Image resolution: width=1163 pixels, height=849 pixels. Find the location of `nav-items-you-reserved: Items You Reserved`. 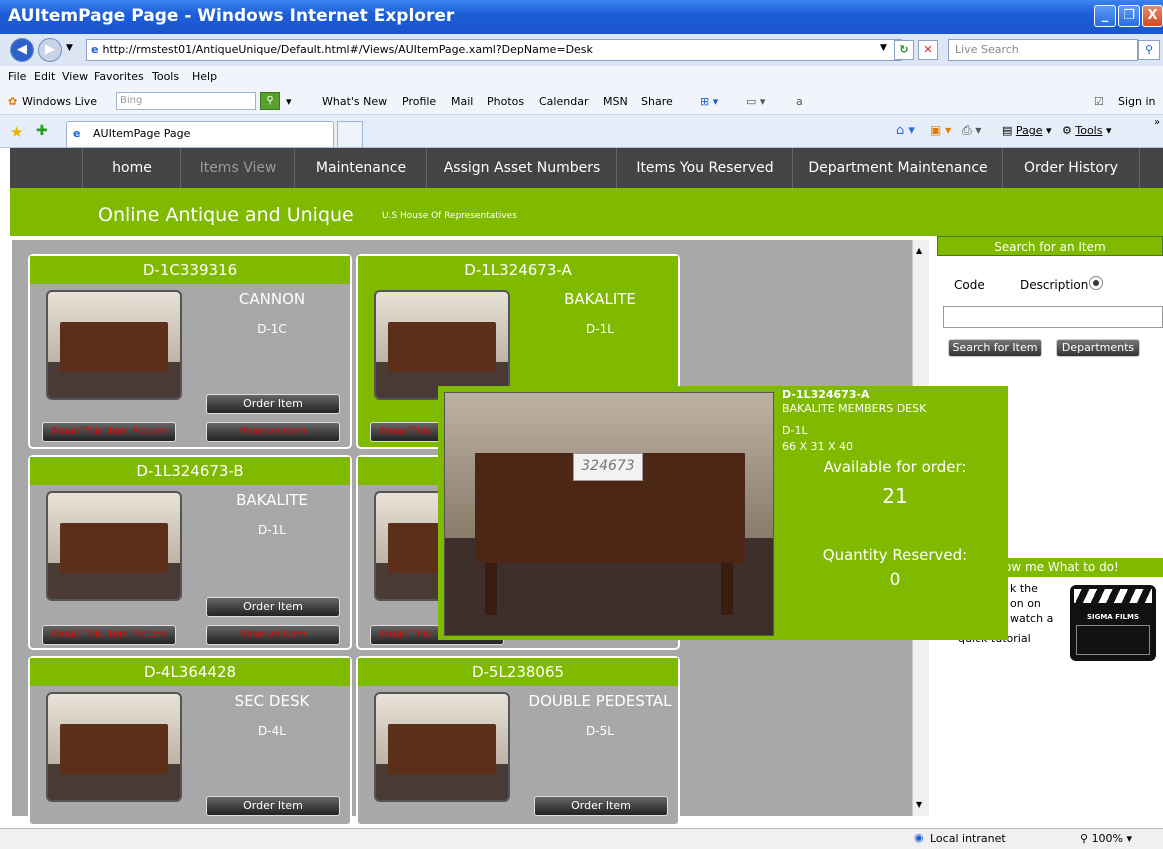

nav-items-you-reserved: Items You Reserved is located at coordinates (704, 168).